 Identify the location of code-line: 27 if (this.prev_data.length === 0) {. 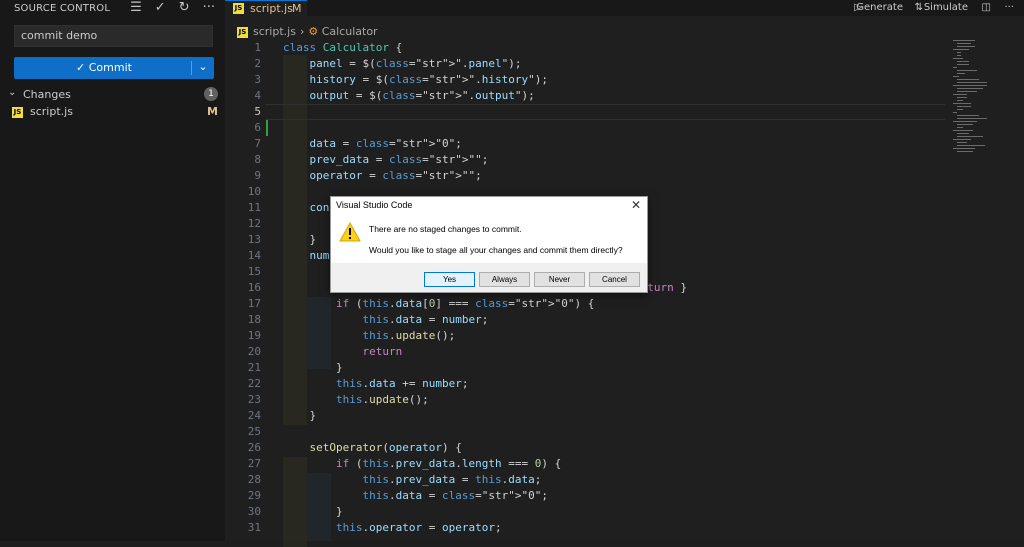
(585, 464).